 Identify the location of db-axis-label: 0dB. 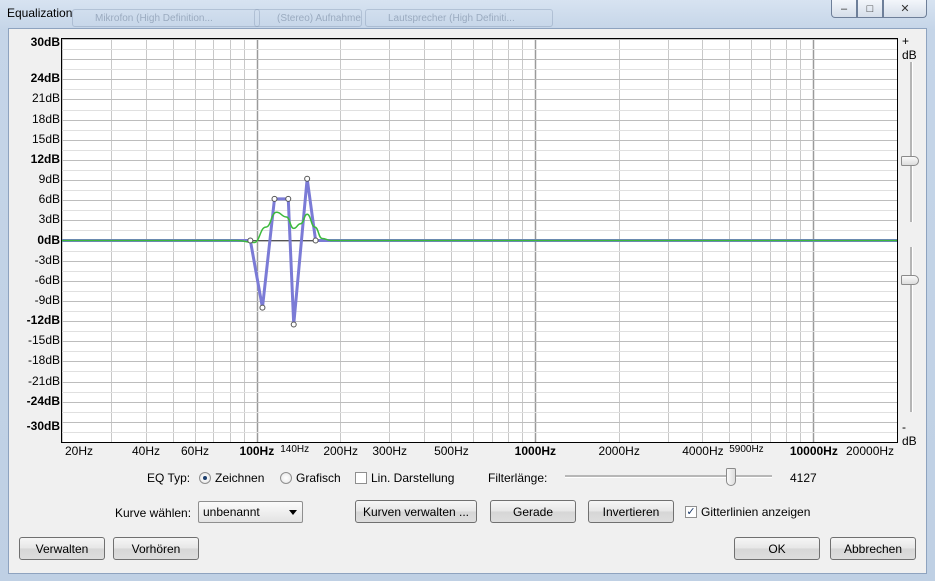
(48, 239).